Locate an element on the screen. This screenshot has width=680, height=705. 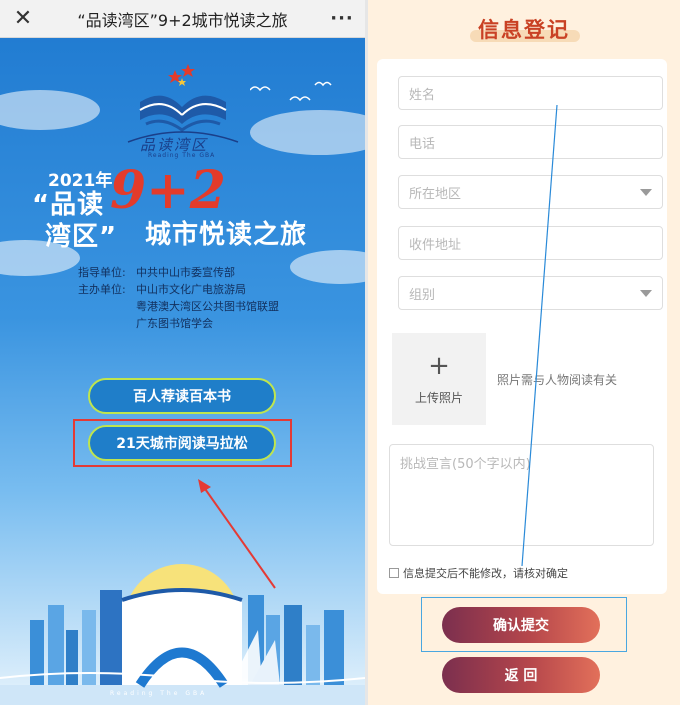
confirm-label: 信息提交后不能修改，请核对确定 is located at coordinates (485, 573).